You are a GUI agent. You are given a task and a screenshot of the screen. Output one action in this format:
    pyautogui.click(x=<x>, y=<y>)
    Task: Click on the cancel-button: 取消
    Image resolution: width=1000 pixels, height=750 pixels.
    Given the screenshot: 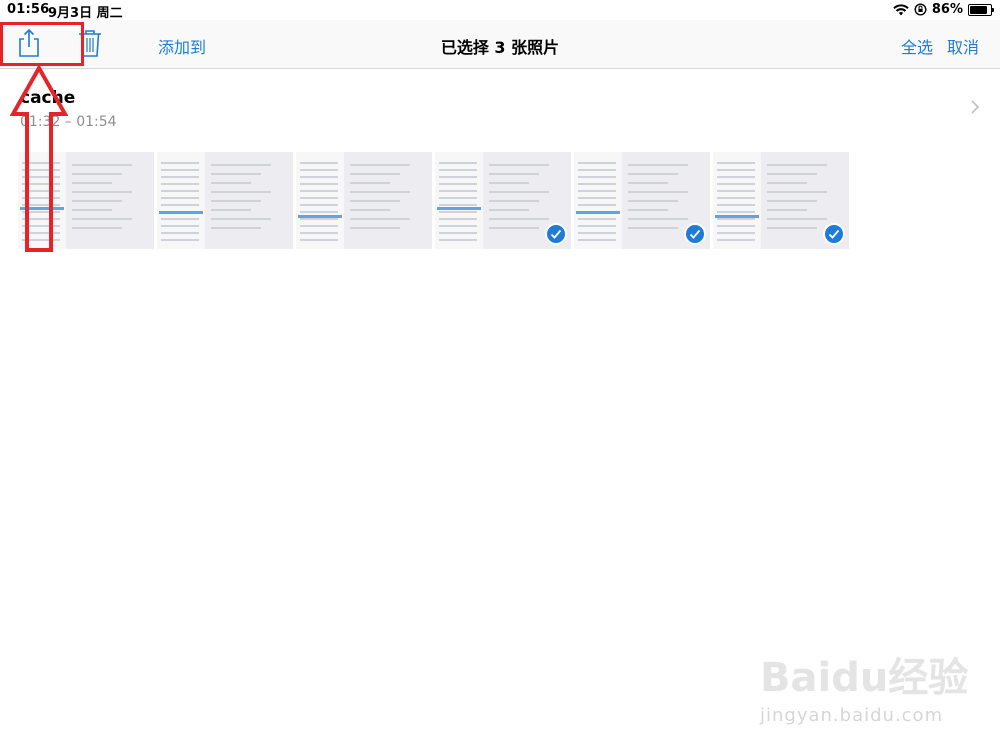 What is the action you would take?
    pyautogui.click(x=963, y=46)
    